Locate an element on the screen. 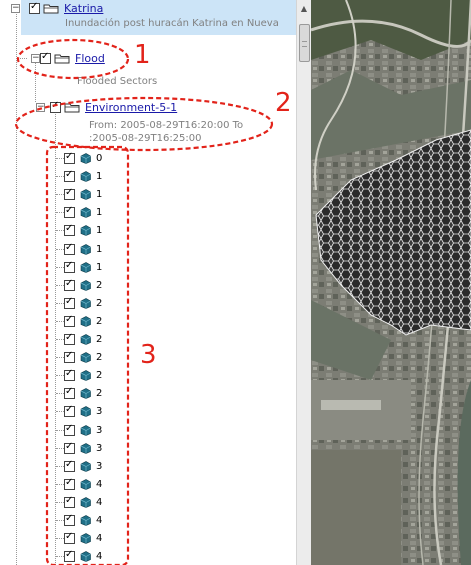  scroll-thumb is located at coordinates (304, 43).